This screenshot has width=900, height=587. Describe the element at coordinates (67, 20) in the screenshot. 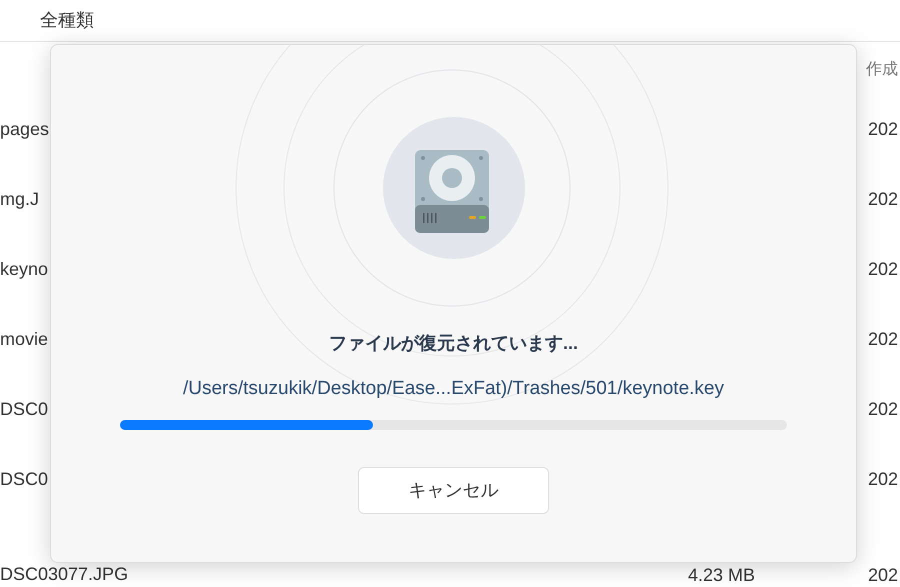

I see `header-title: 全種類` at that location.